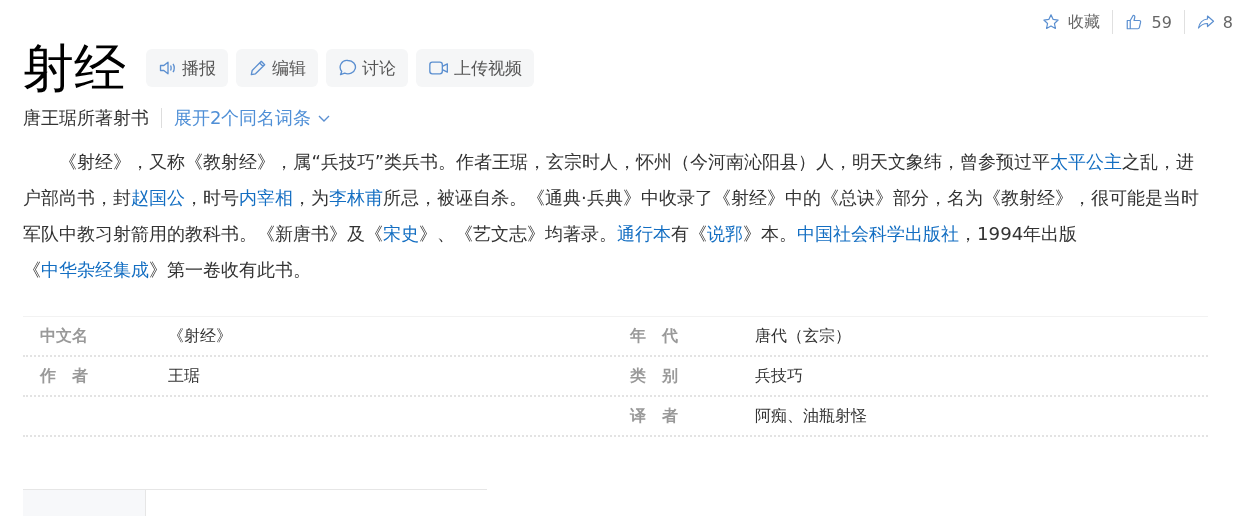  What do you see at coordinates (644, 233) in the screenshot?
I see `term-link: 通行本` at bounding box center [644, 233].